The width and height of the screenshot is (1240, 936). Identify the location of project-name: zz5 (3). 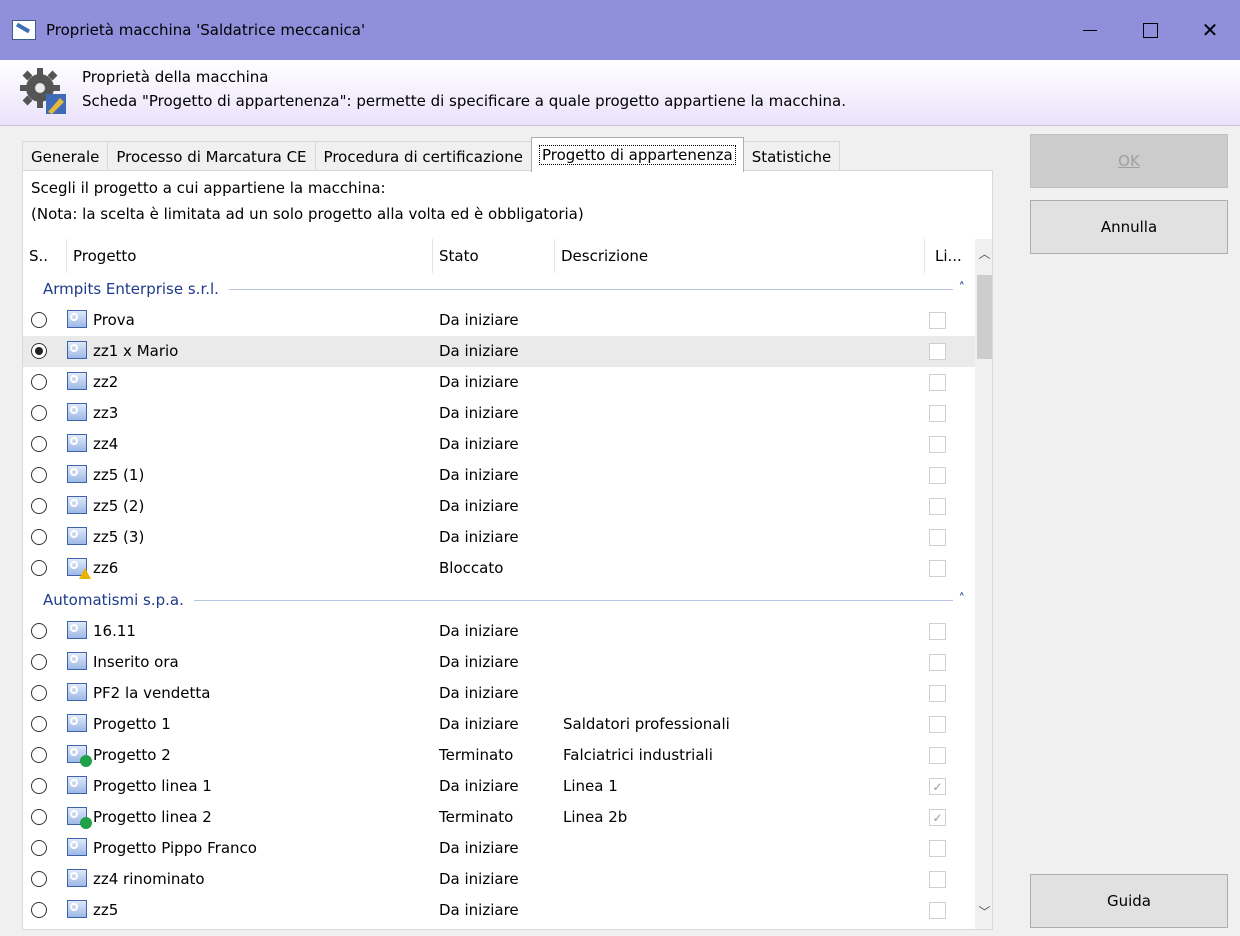
(119, 537).